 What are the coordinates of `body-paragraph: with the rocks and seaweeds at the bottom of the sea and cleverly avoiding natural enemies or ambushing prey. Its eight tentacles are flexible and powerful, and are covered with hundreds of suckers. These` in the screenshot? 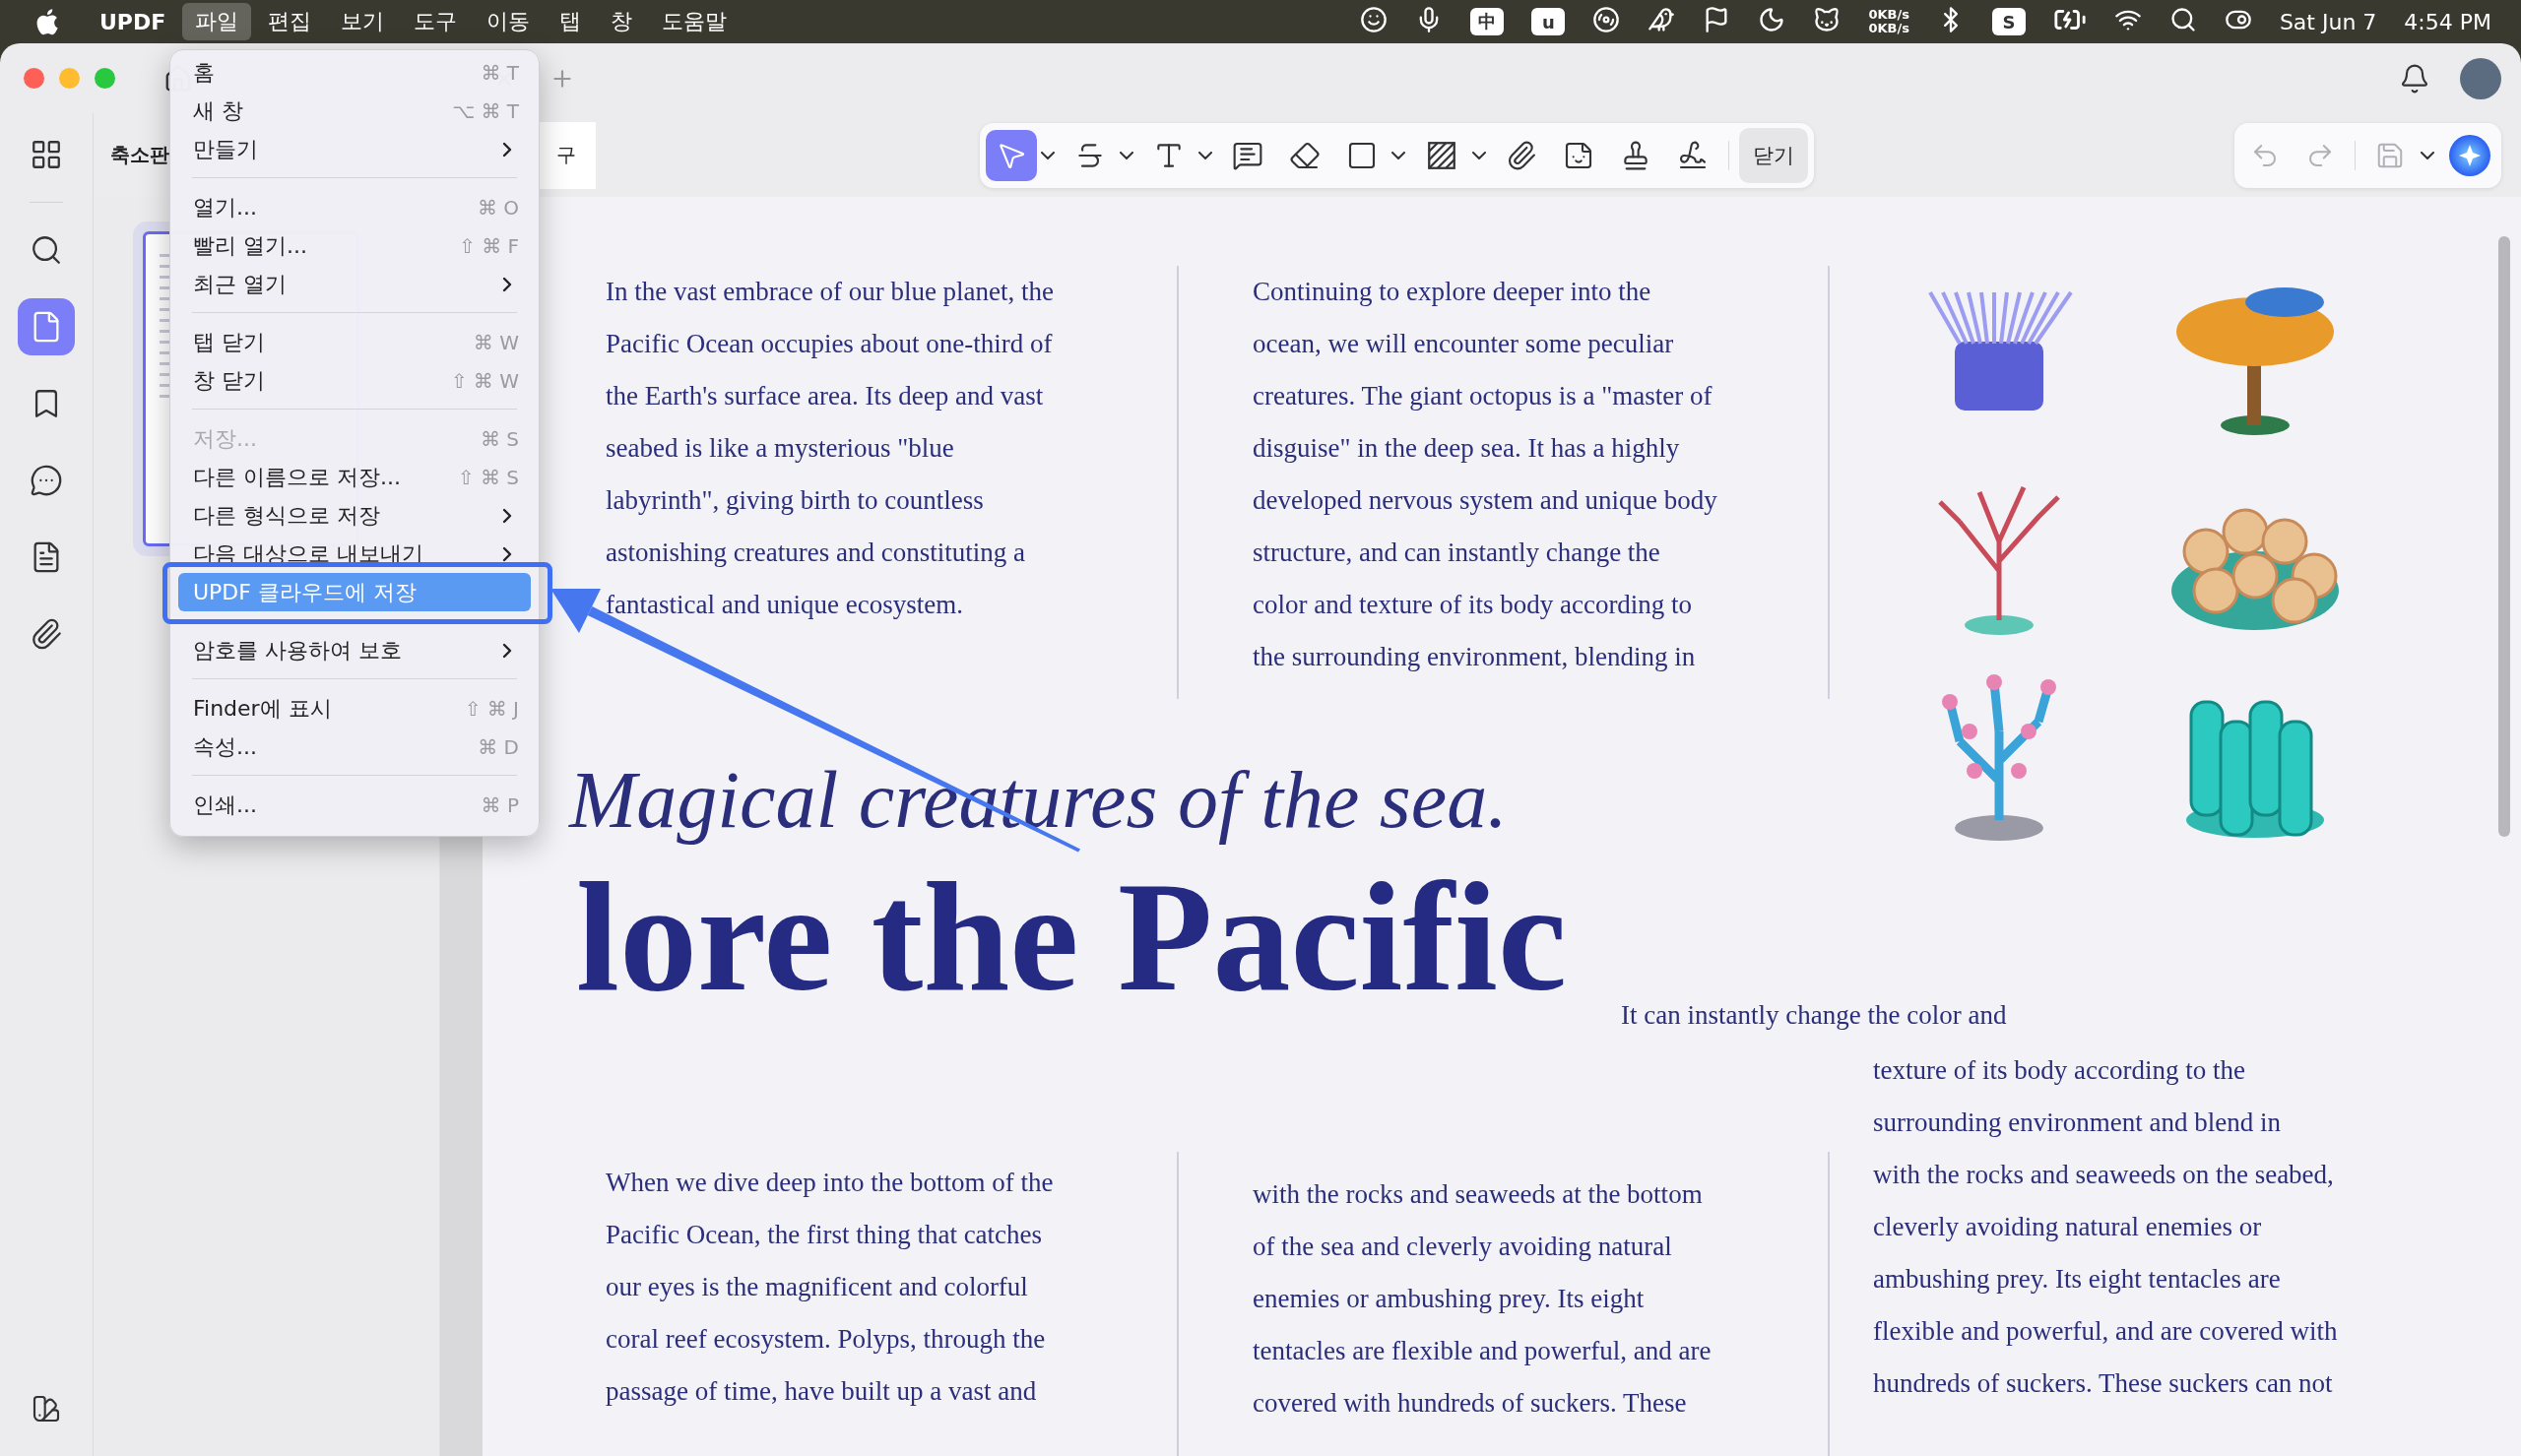 It's located at (1483, 1299).